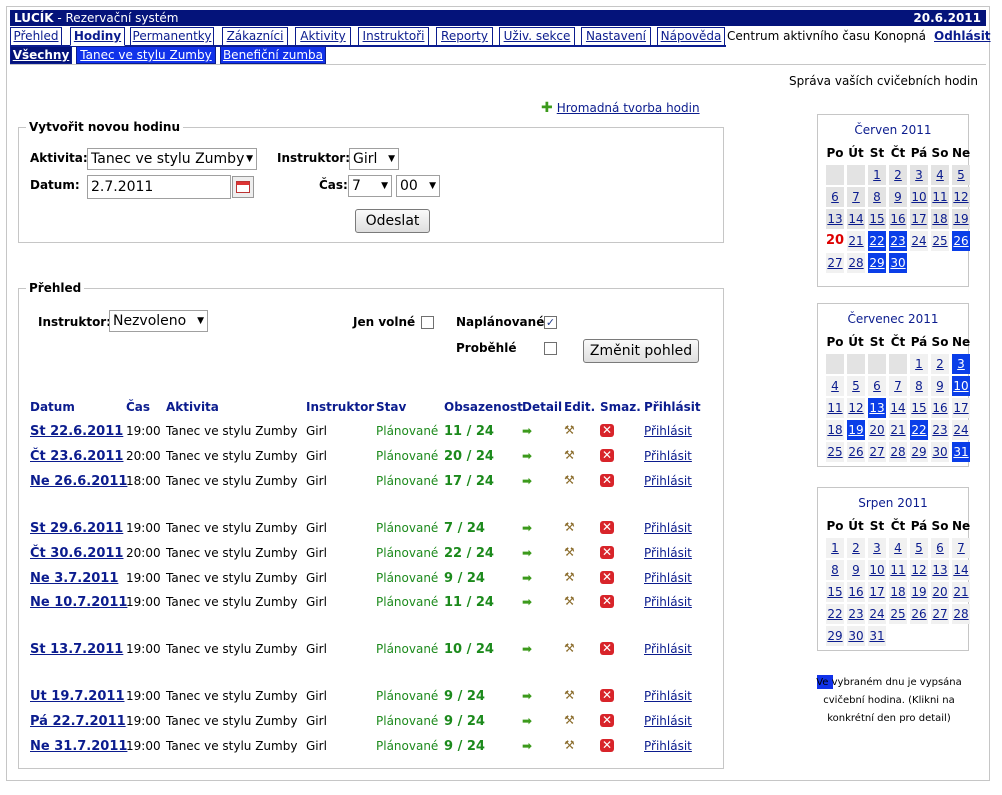 The width and height of the screenshot is (1002, 795). I want to click on row-date-link: St 13.7.2011, so click(76, 649).